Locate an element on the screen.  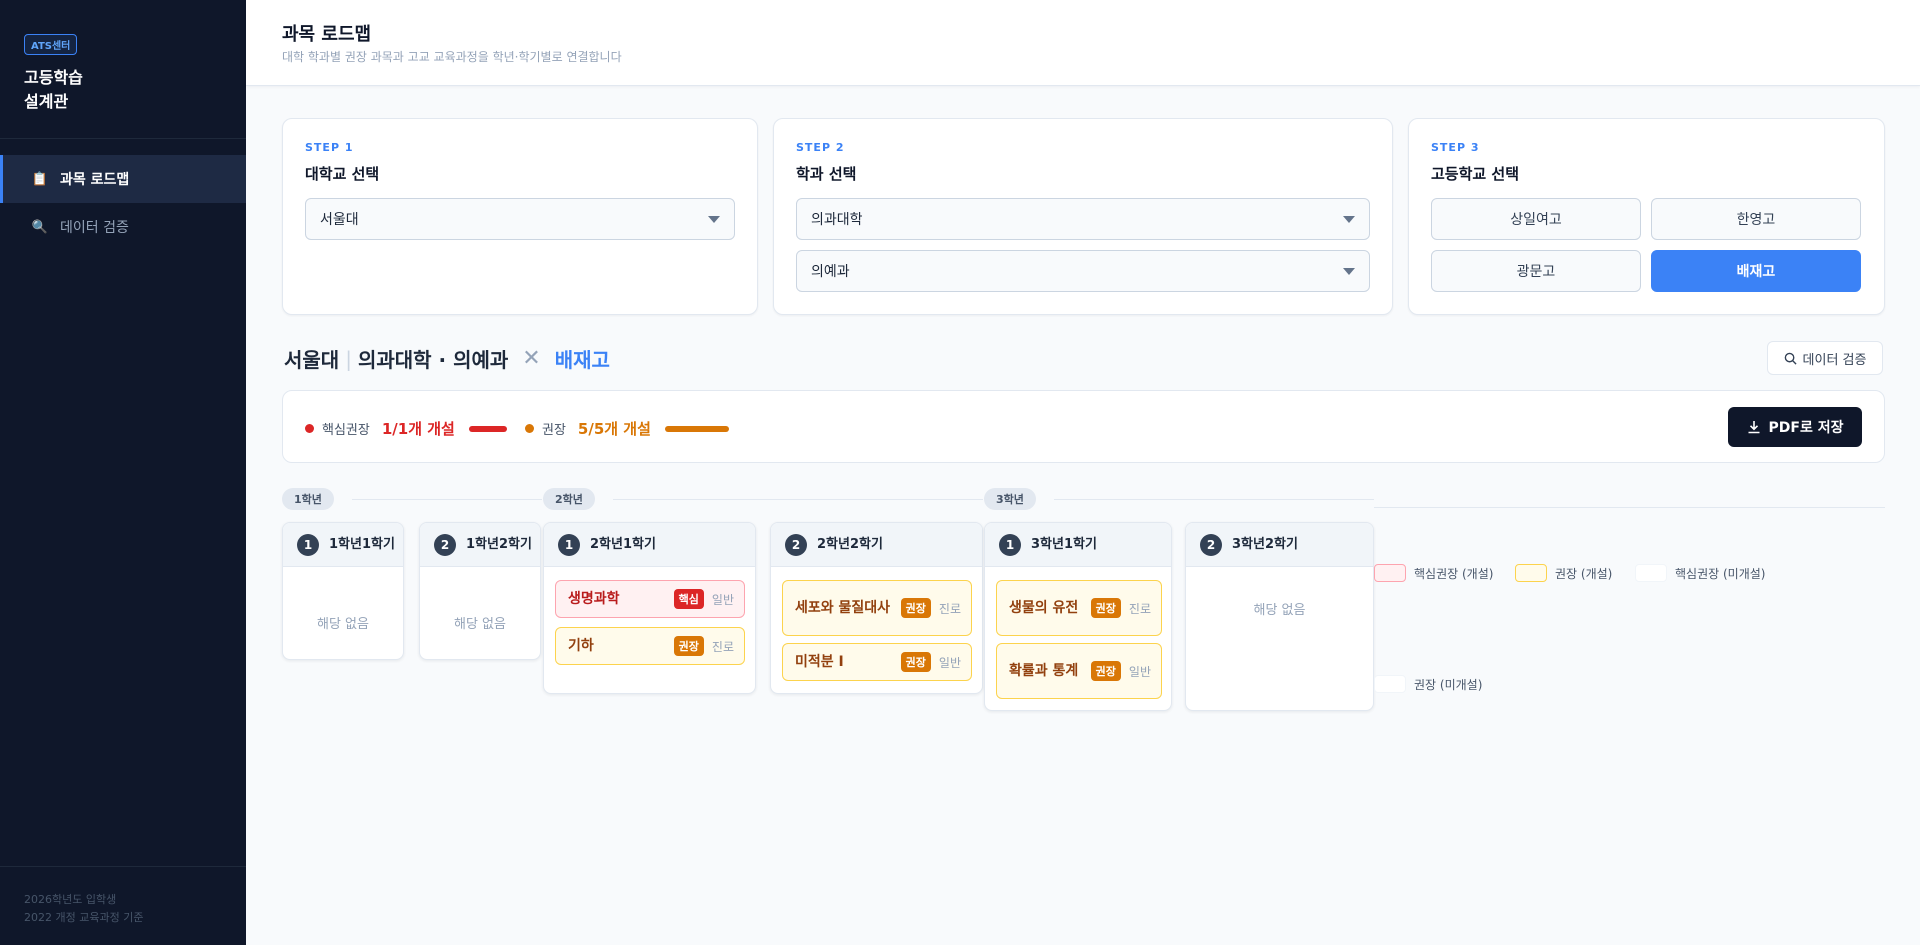
footer-curriculum: 2022 개정 교육과정 기준 is located at coordinates (84, 917).